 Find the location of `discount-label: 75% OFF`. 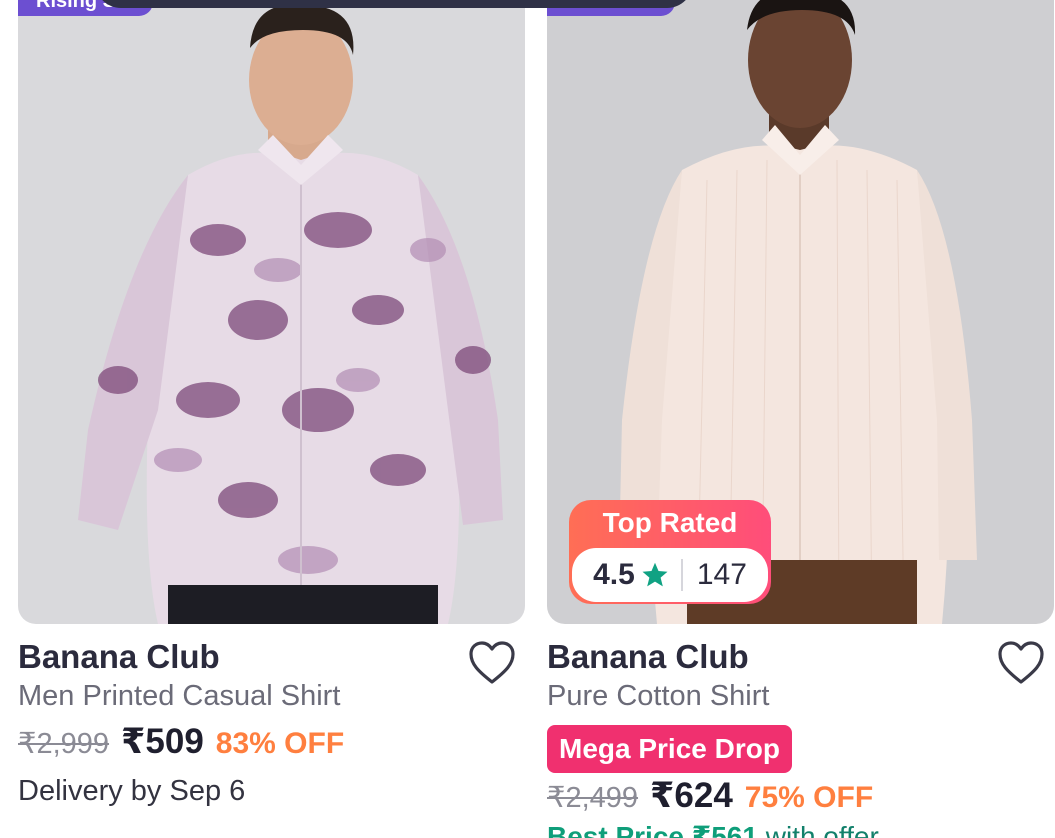

discount-label: 75% OFF is located at coordinates (809, 797).